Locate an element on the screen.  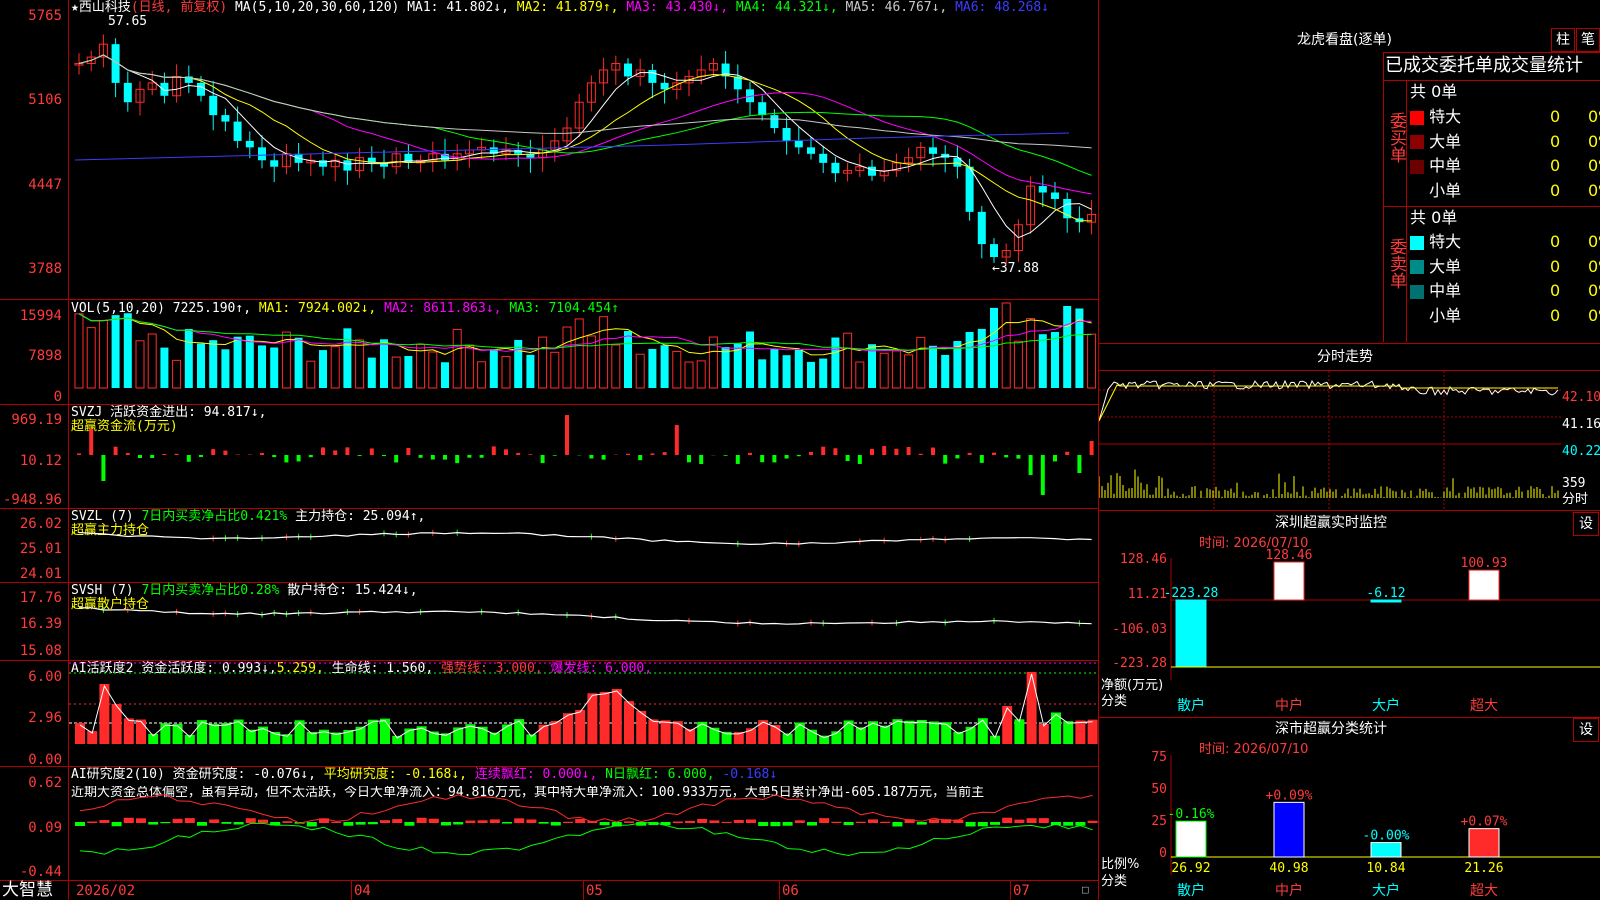
class-bar is located at coordinates (1289, 829).